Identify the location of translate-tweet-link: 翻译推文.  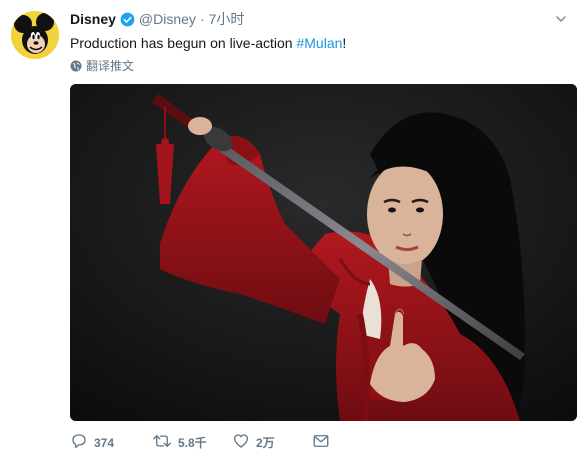
(102, 65).